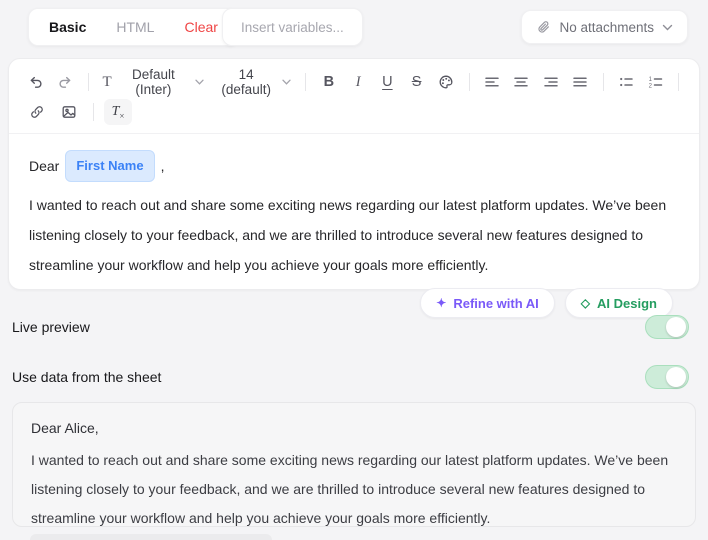  What do you see at coordinates (350, 377) in the screenshot?
I see `use-sheet-data-row: Use data from the sheet` at bounding box center [350, 377].